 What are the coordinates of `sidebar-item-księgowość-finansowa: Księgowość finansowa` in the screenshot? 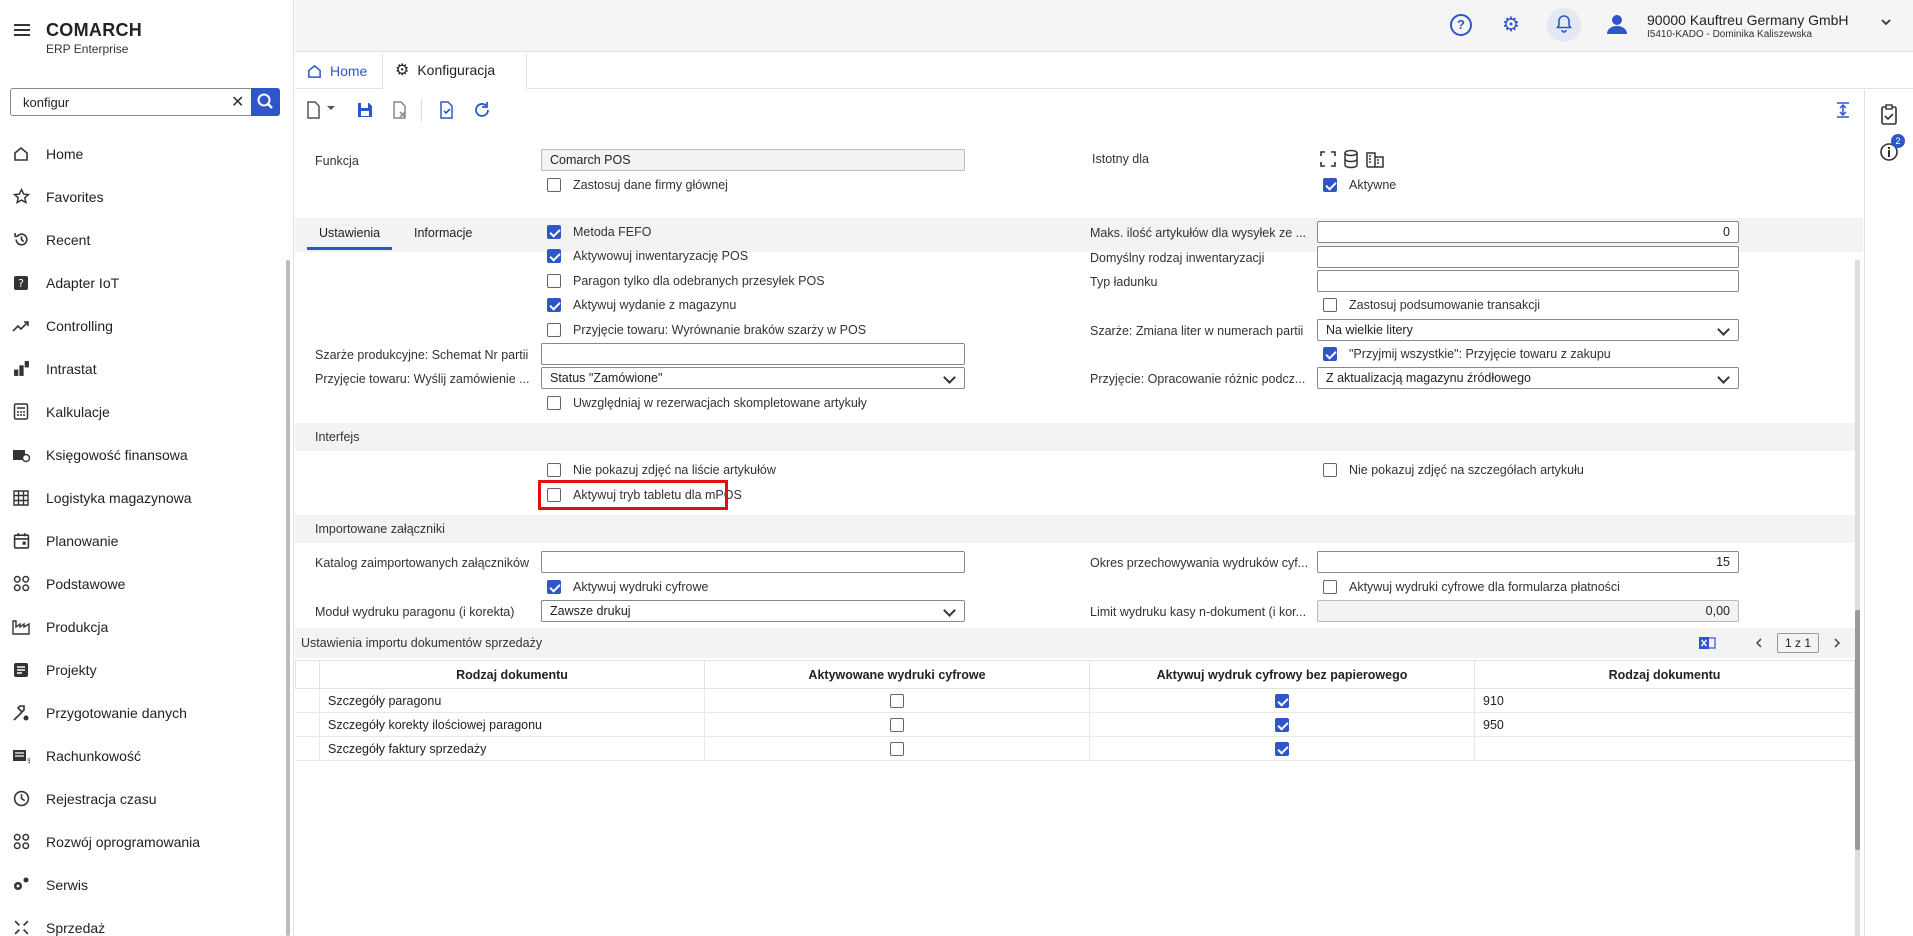 It's located at (142, 454).